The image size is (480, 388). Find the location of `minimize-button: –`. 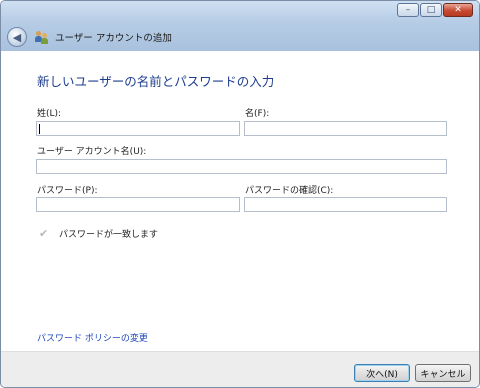

minimize-button: – is located at coordinates (408, 10).